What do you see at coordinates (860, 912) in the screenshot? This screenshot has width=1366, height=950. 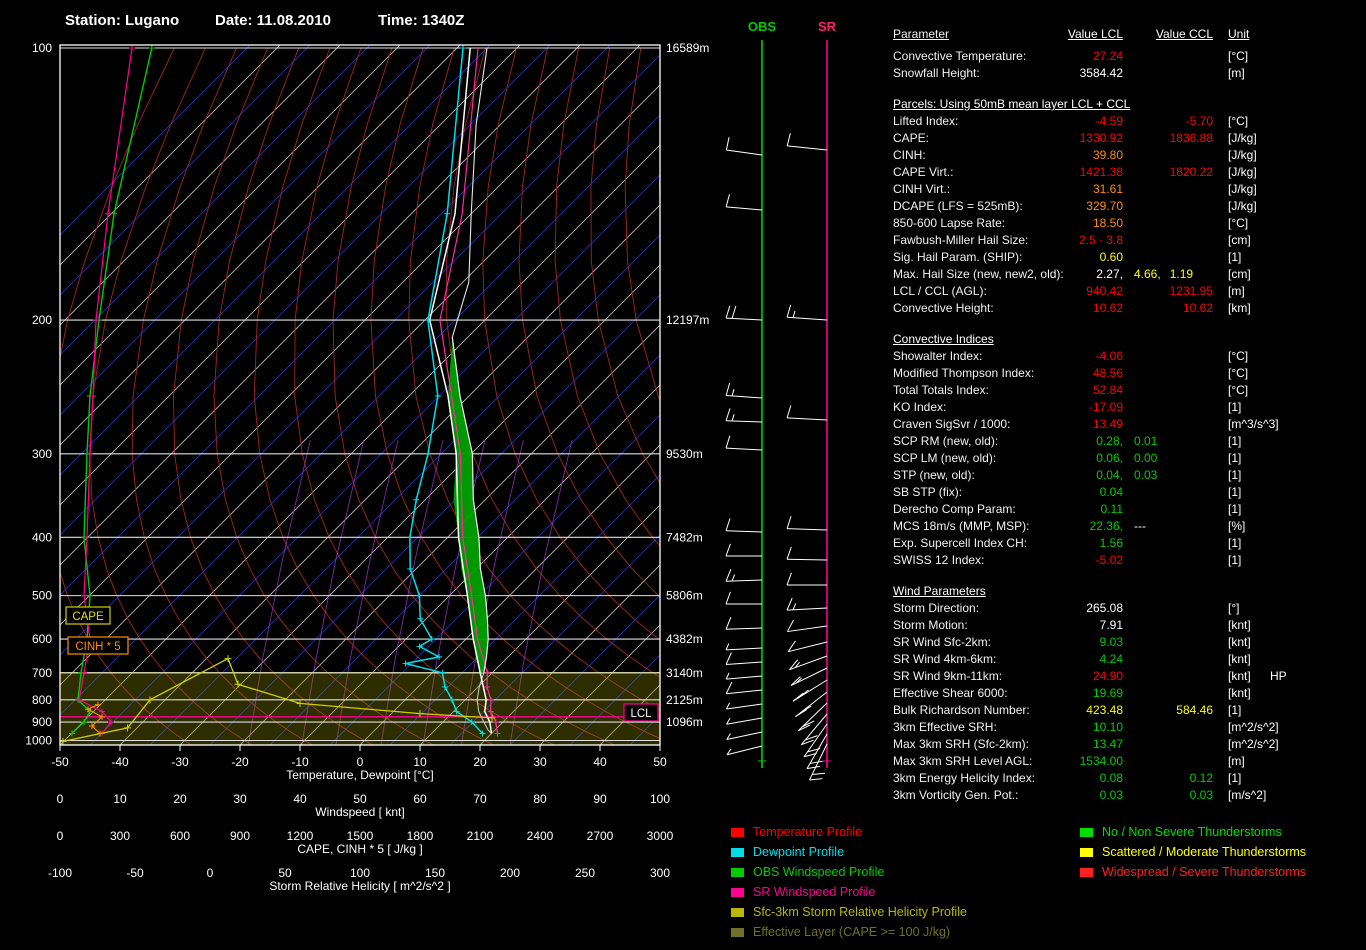 I see `legend-label: Sfc-3km Storm Relative Helicity Profile` at bounding box center [860, 912].